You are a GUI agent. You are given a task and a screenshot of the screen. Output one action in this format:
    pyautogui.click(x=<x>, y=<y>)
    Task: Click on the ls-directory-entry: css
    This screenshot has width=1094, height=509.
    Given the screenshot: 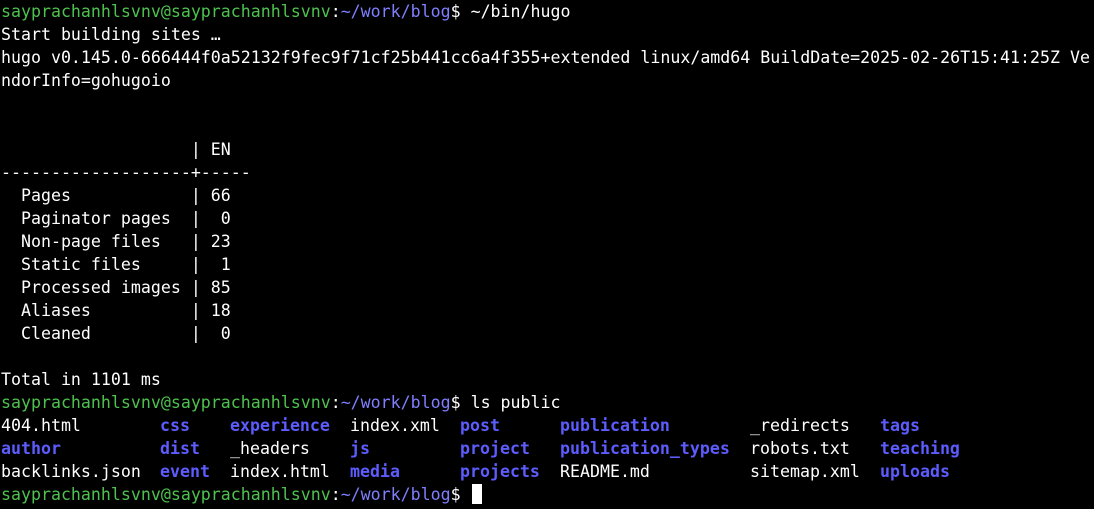 What is the action you would take?
    pyautogui.click(x=175, y=425)
    